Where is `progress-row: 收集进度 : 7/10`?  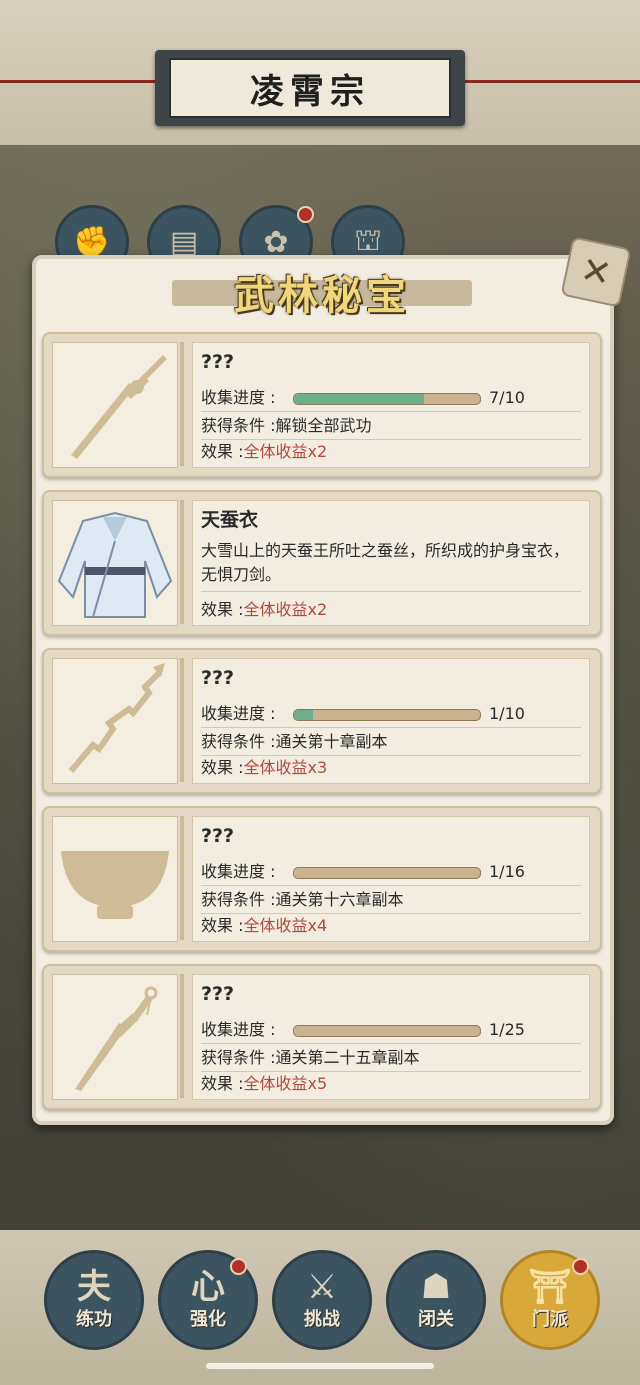
progress-row: 收集进度 : 7/10 is located at coordinates (391, 398).